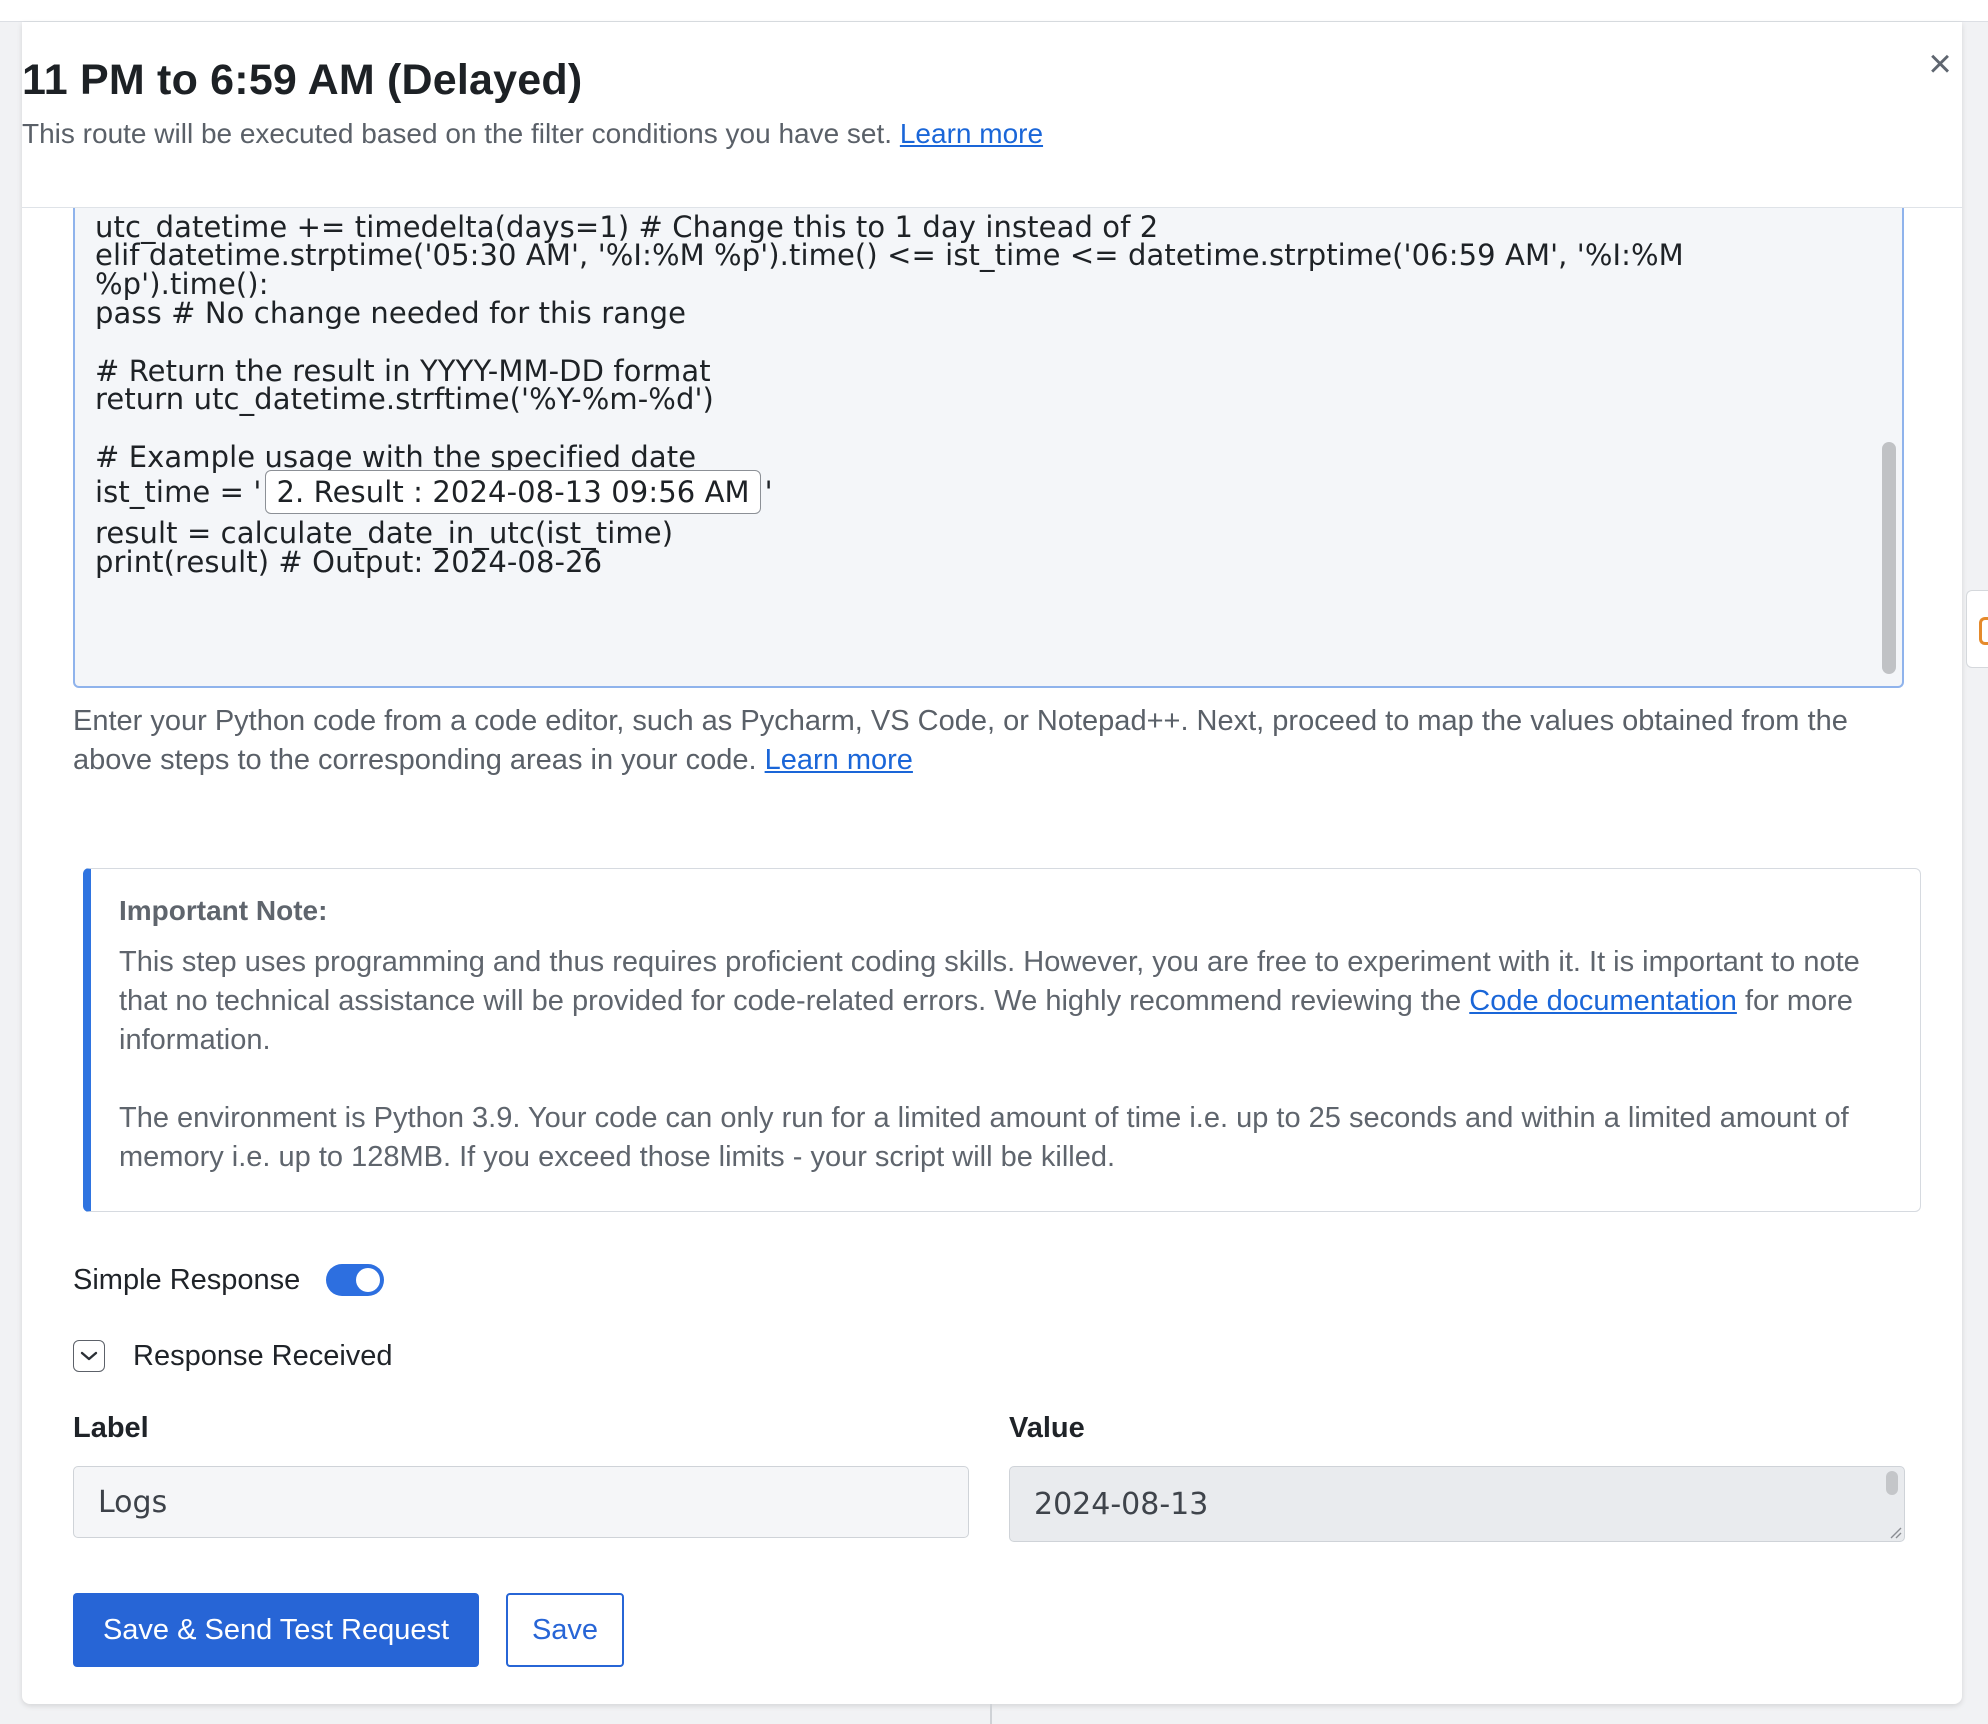 The width and height of the screenshot is (1988, 1724). What do you see at coordinates (839, 760) in the screenshot?
I see `helper-learn-more-link: Learn more` at bounding box center [839, 760].